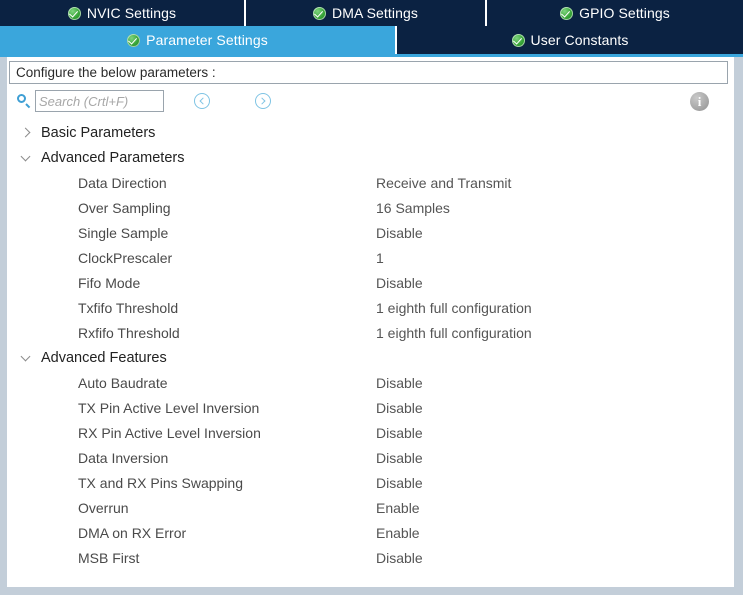 The height and width of the screenshot is (595, 743). I want to click on chevron-left-icon, so click(203, 101).